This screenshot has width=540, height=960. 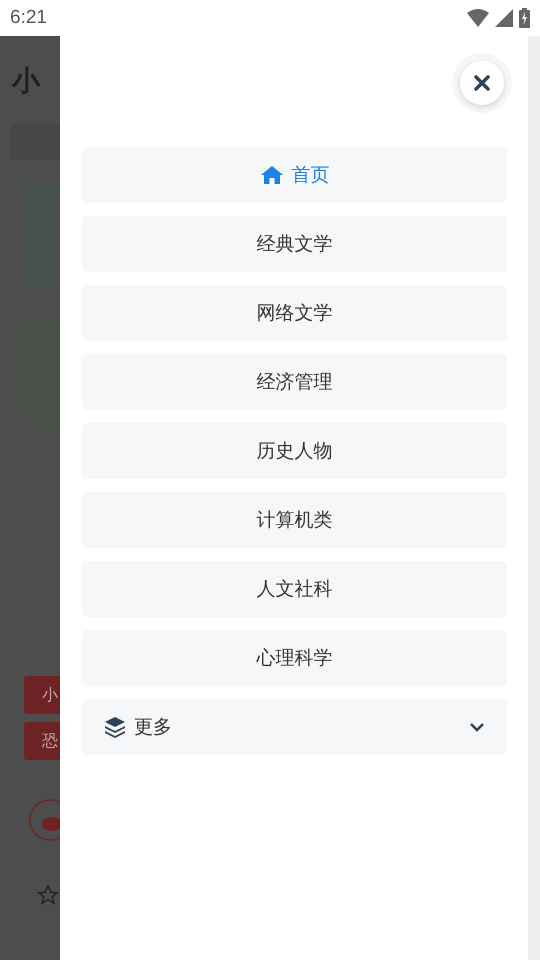 What do you see at coordinates (42, 741) in the screenshot?
I see `tag: 恐` at bounding box center [42, 741].